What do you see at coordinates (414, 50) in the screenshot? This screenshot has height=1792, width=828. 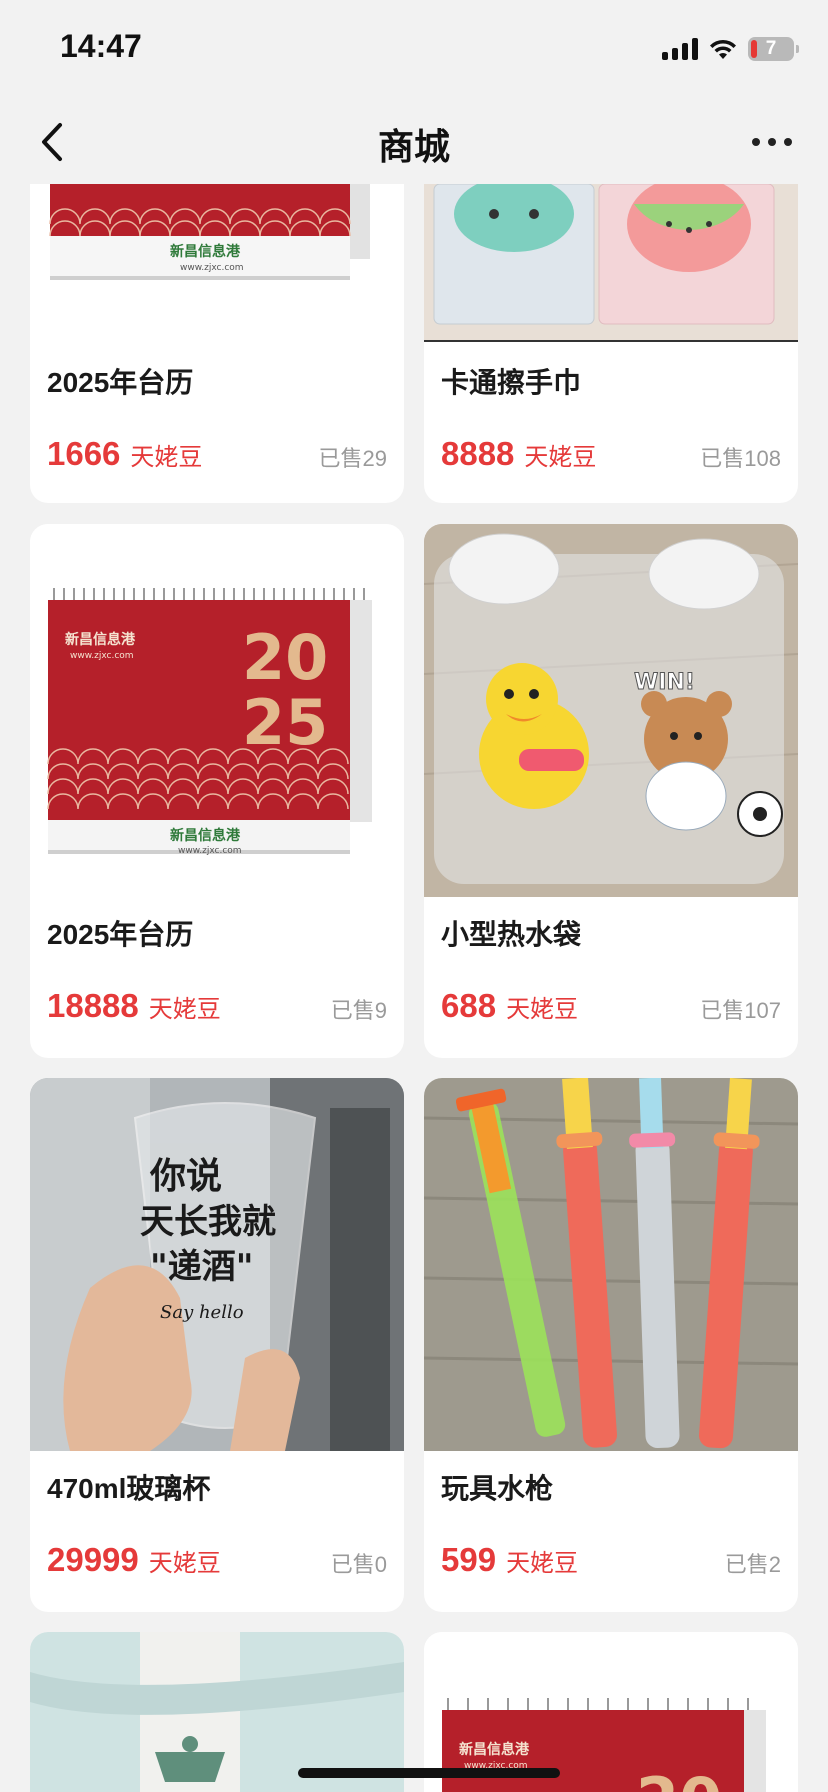 I see `status-bar: 14:47 7` at bounding box center [414, 50].